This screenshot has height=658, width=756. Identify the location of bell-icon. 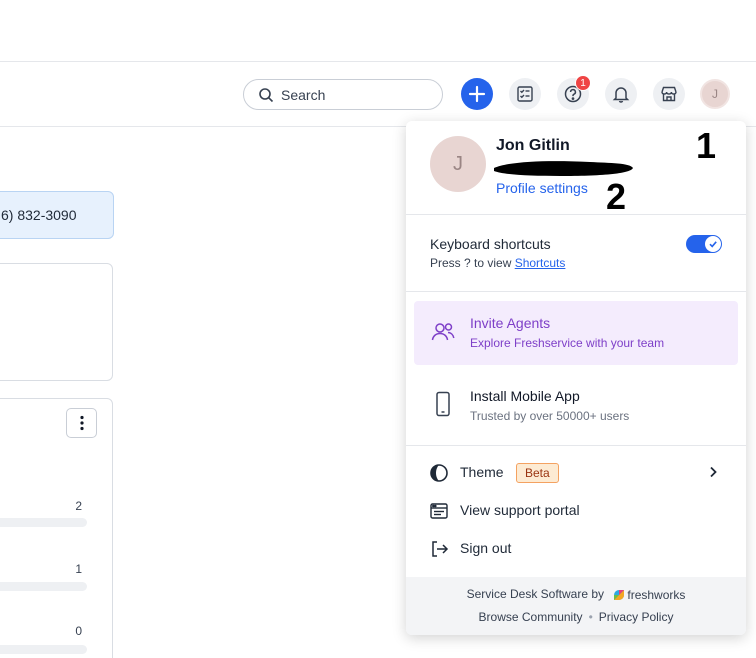
(621, 95).